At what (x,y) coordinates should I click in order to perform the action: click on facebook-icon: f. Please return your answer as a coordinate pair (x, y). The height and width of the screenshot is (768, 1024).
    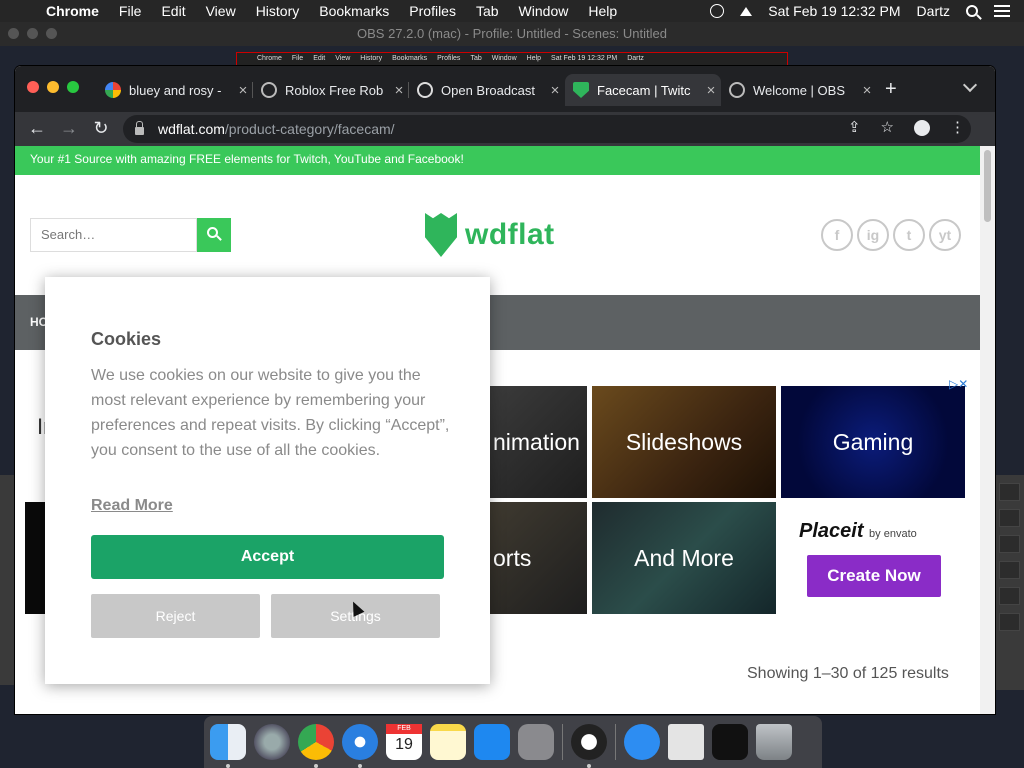
    Looking at the image, I should click on (837, 235).